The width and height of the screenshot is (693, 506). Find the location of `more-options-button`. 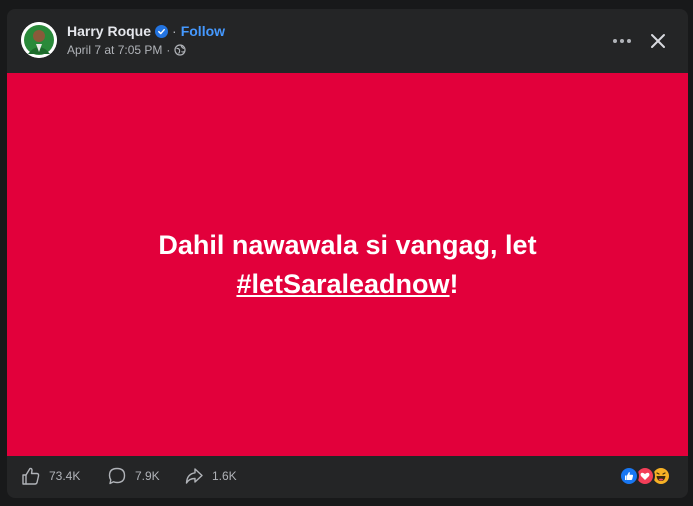

more-options-button is located at coordinates (622, 41).